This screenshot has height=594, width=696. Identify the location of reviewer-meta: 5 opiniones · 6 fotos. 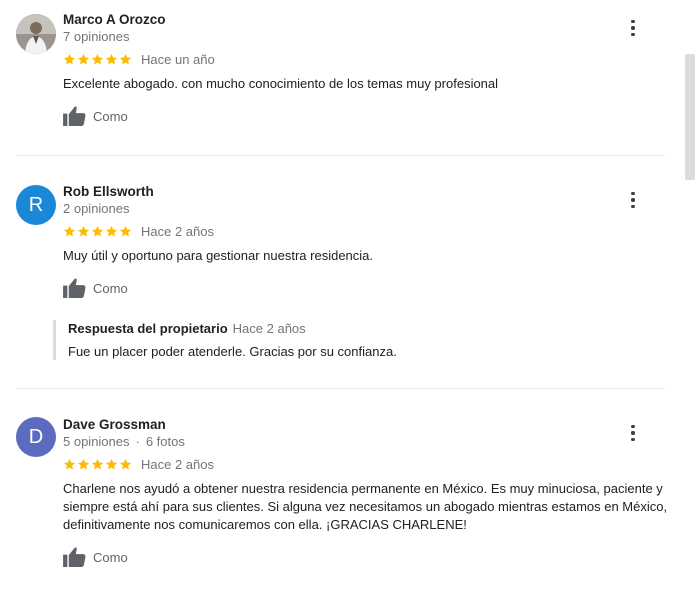
(124, 441).